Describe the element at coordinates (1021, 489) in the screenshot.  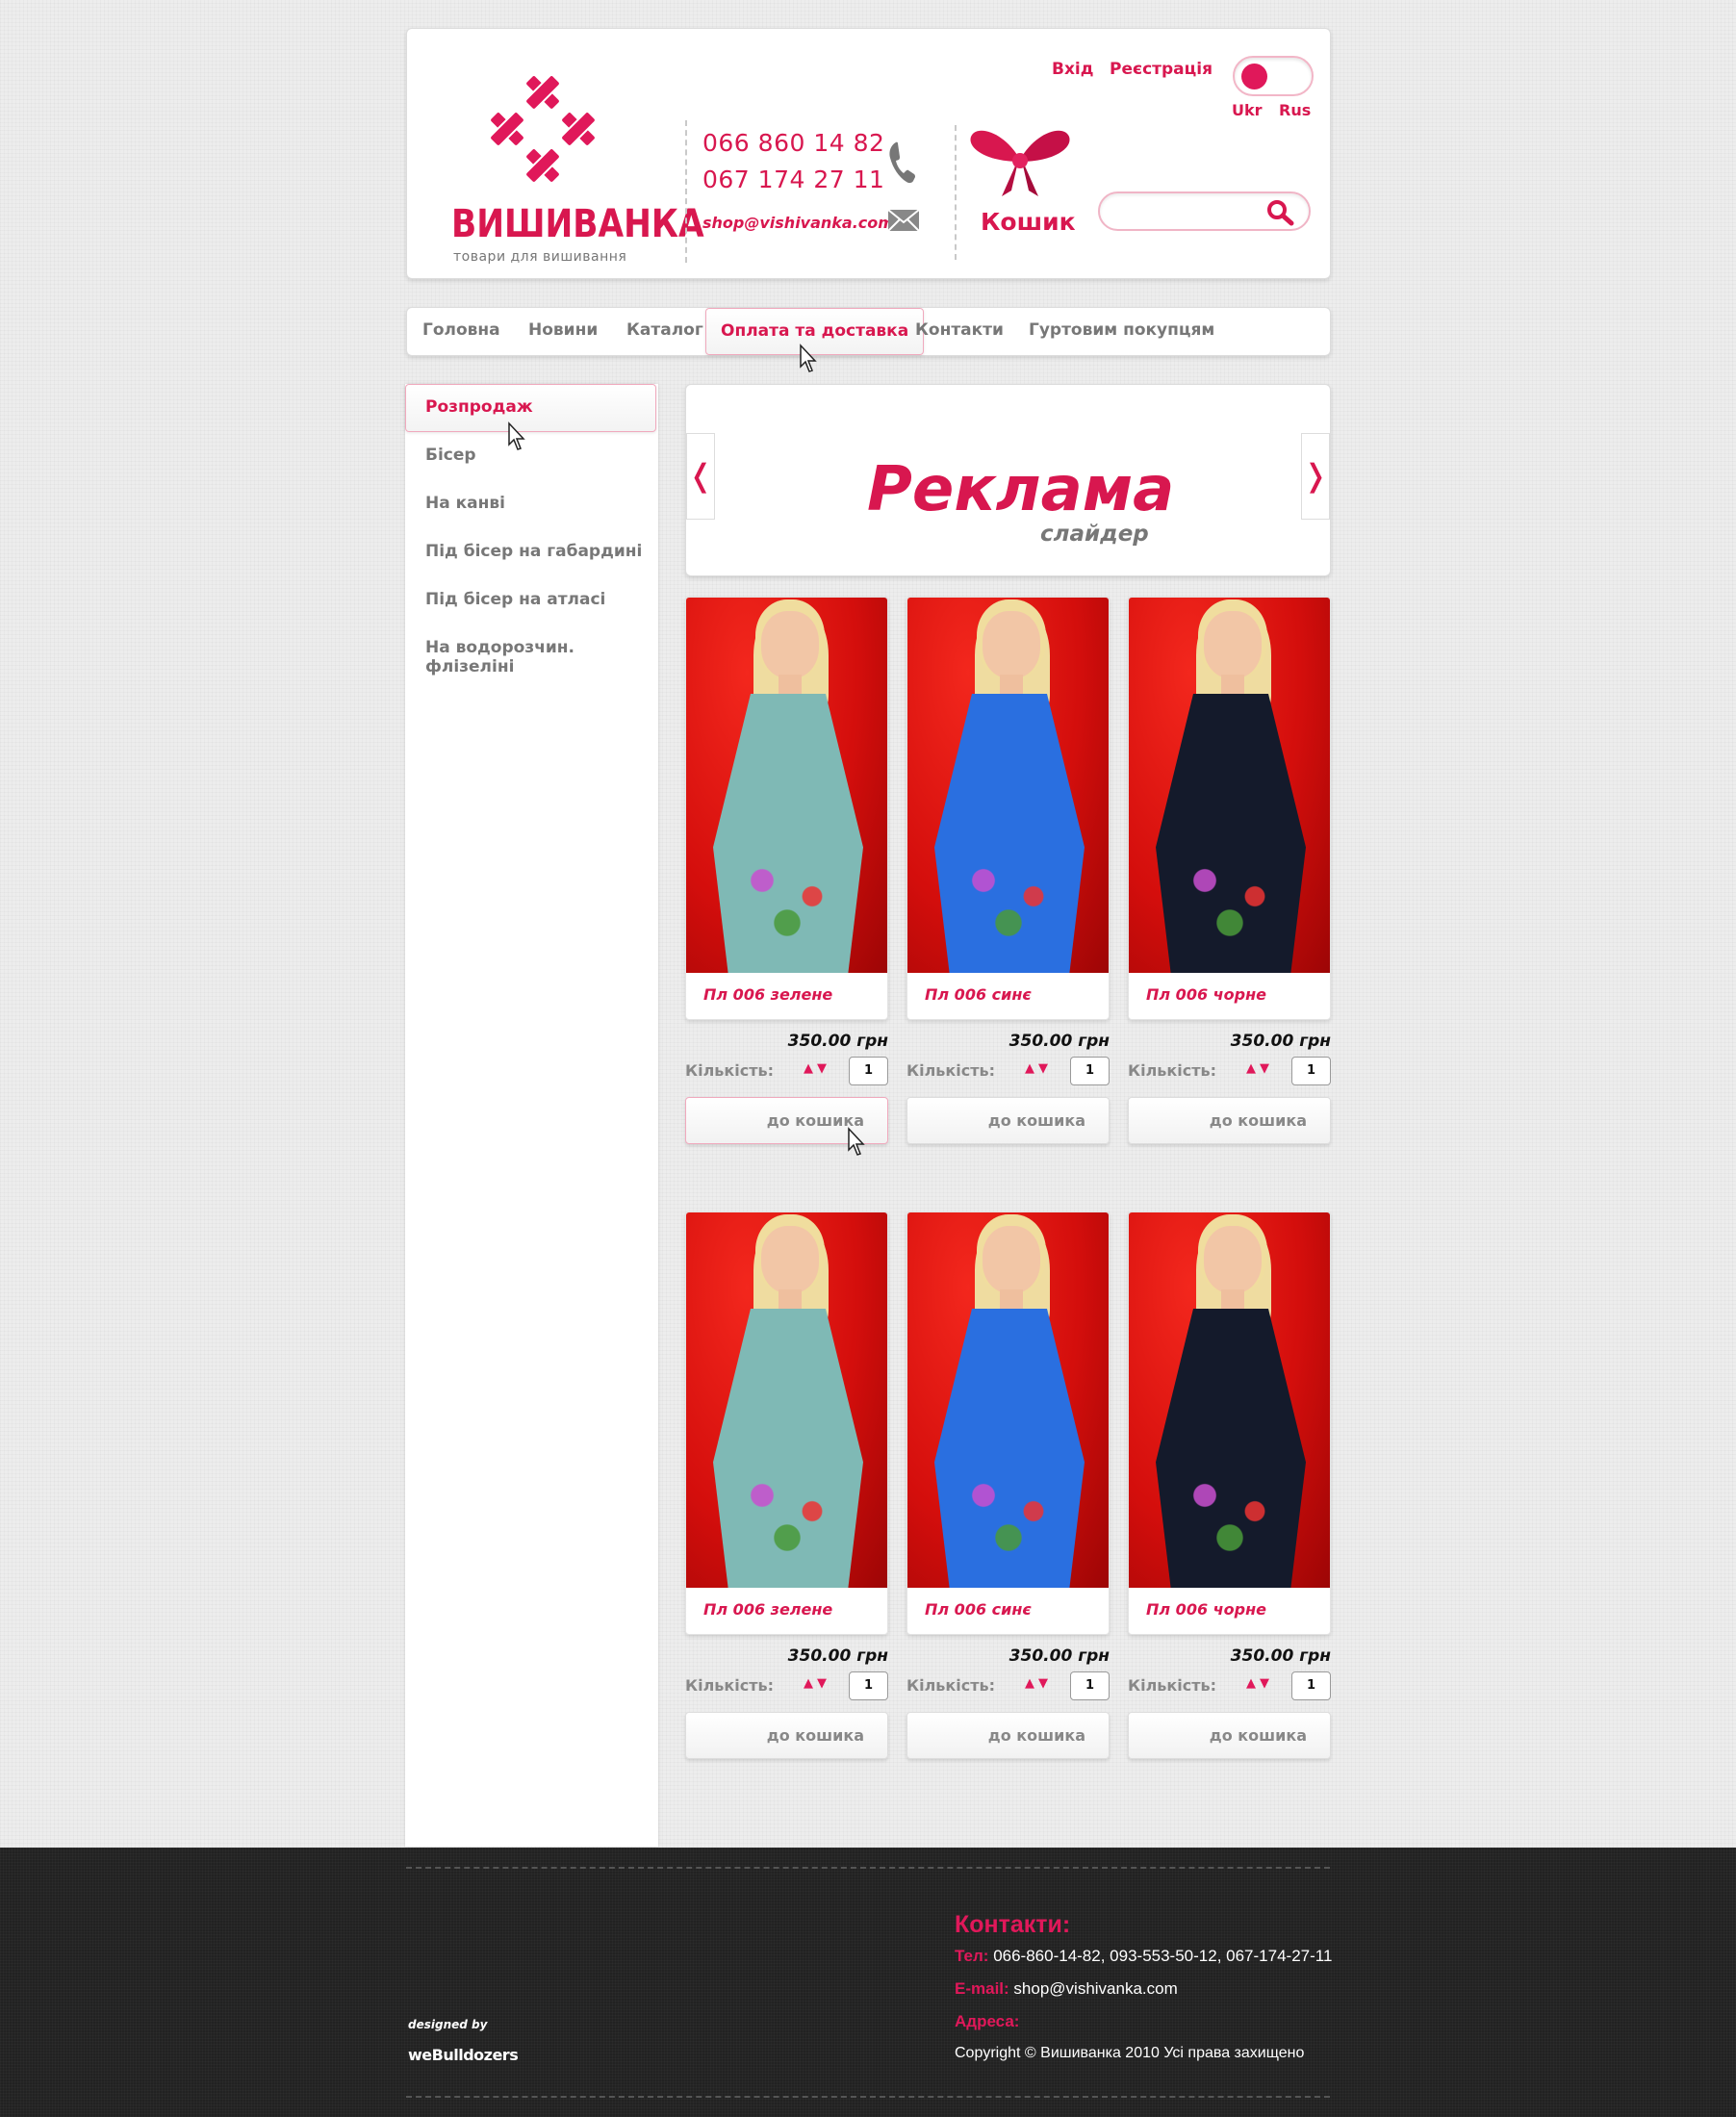
I see `slider-title: Реклама` at that location.